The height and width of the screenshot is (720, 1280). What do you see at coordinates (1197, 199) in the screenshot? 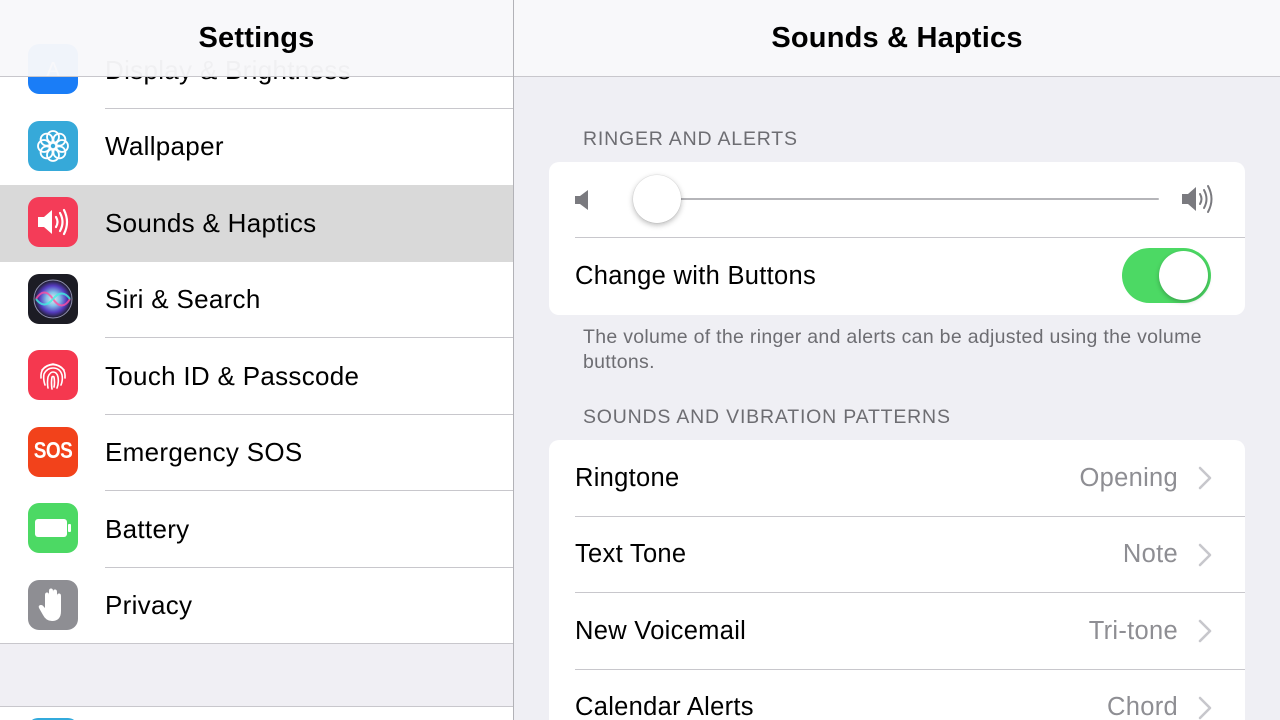
I see `volume-high-icon` at bounding box center [1197, 199].